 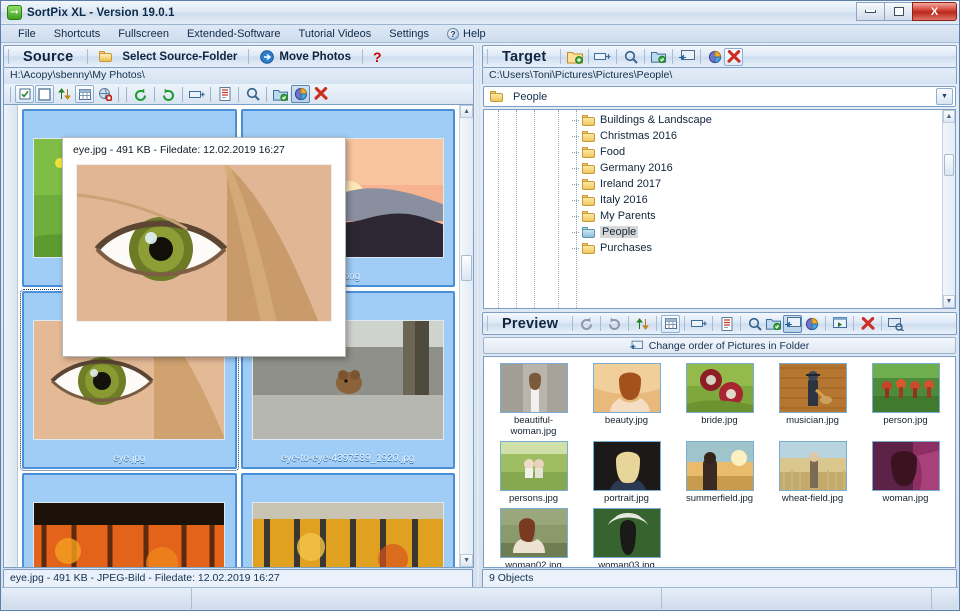 I want to click on preview-item: wheat-field.jpg, so click(x=812, y=472).